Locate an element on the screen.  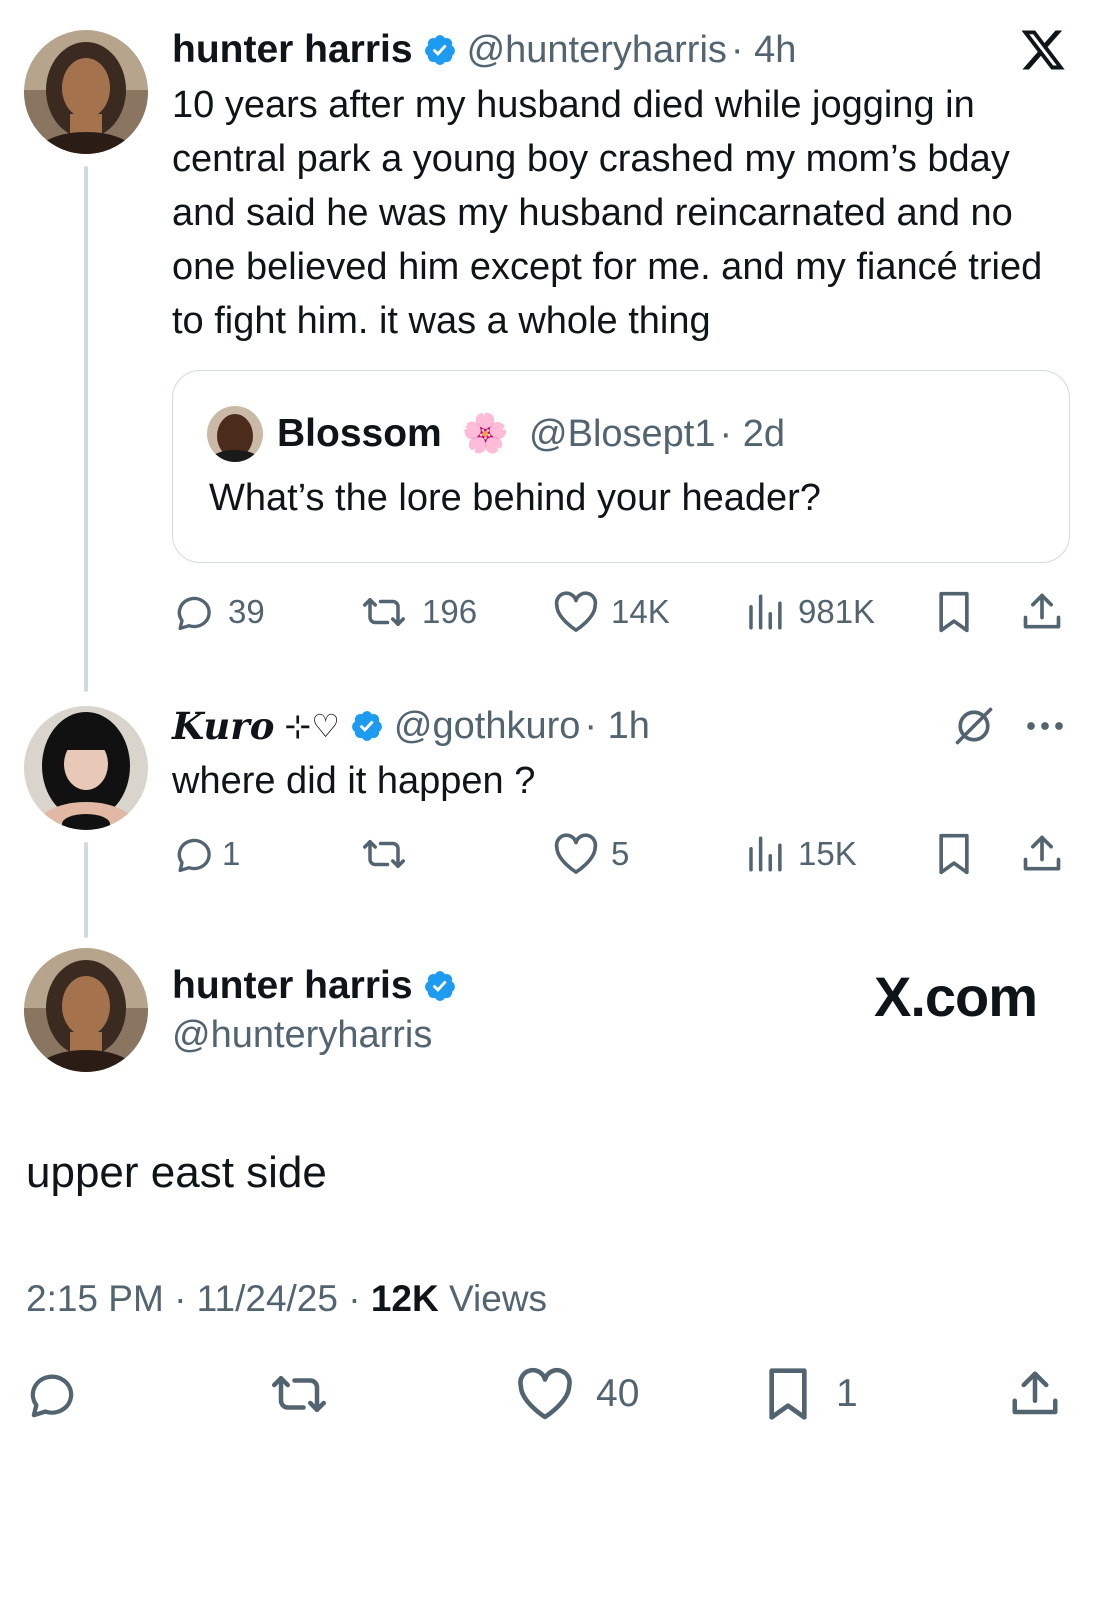
x-com-brand: X.com is located at coordinates (956, 996).